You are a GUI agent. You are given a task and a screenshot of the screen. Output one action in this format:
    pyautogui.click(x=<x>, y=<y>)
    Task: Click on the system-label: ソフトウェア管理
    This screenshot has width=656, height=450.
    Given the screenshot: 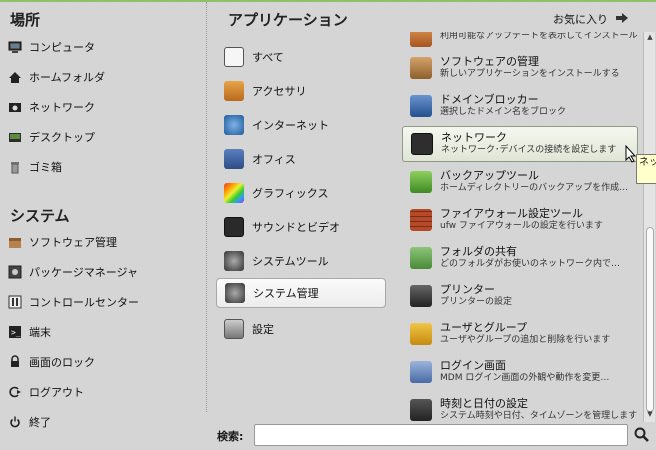 What is the action you would take?
    pyautogui.click(x=73, y=242)
    